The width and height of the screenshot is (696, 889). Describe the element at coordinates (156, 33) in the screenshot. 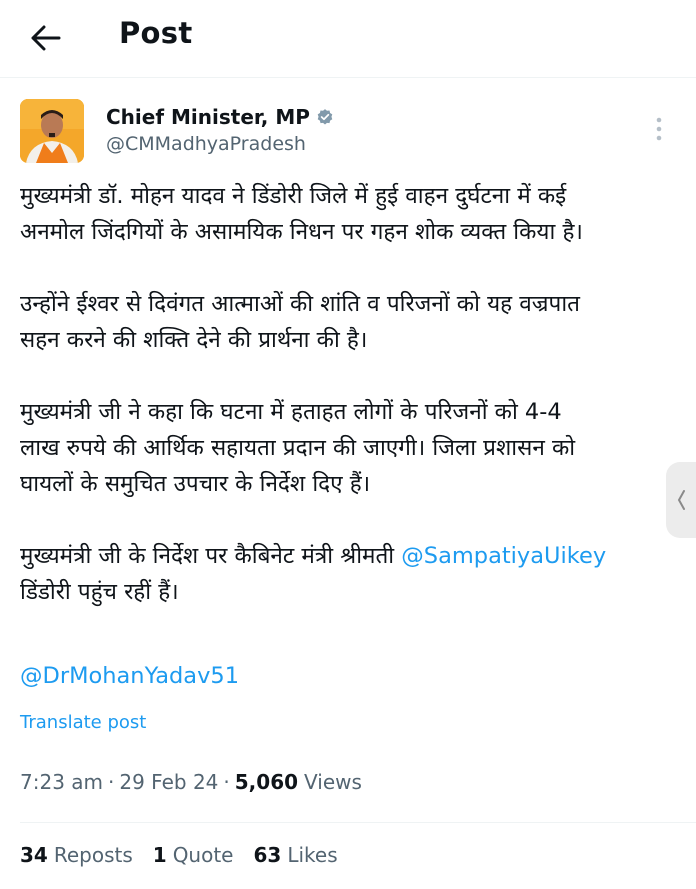

I see `page-title: Post` at that location.